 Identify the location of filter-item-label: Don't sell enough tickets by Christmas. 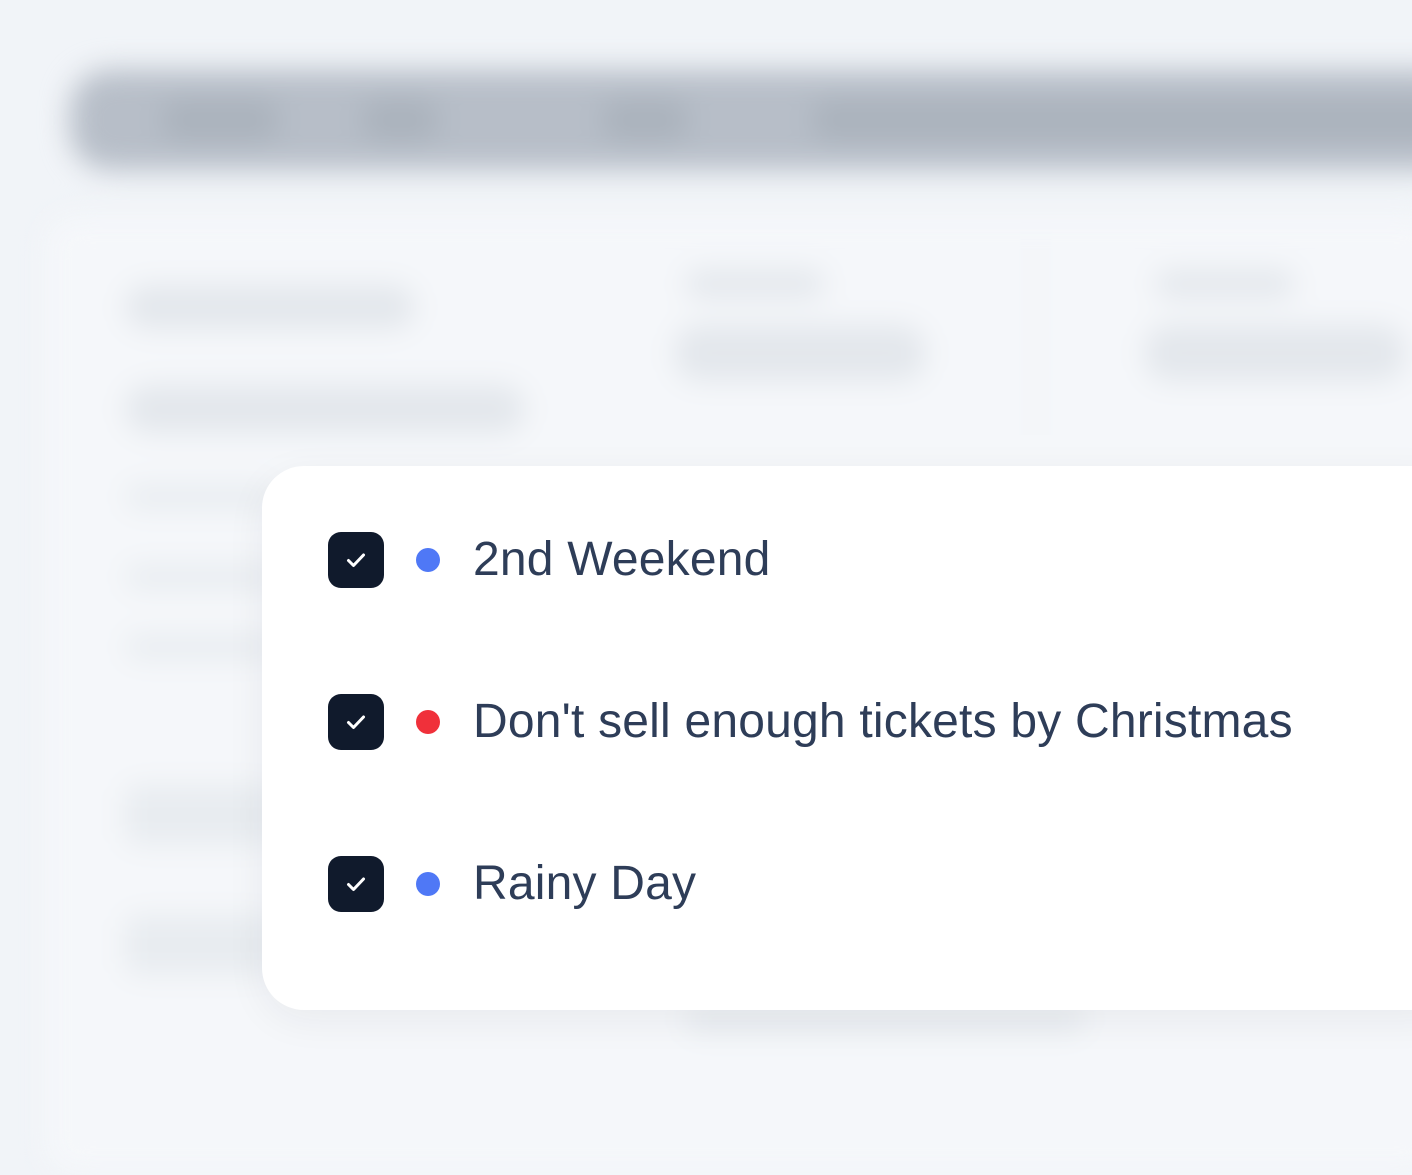
(883, 721).